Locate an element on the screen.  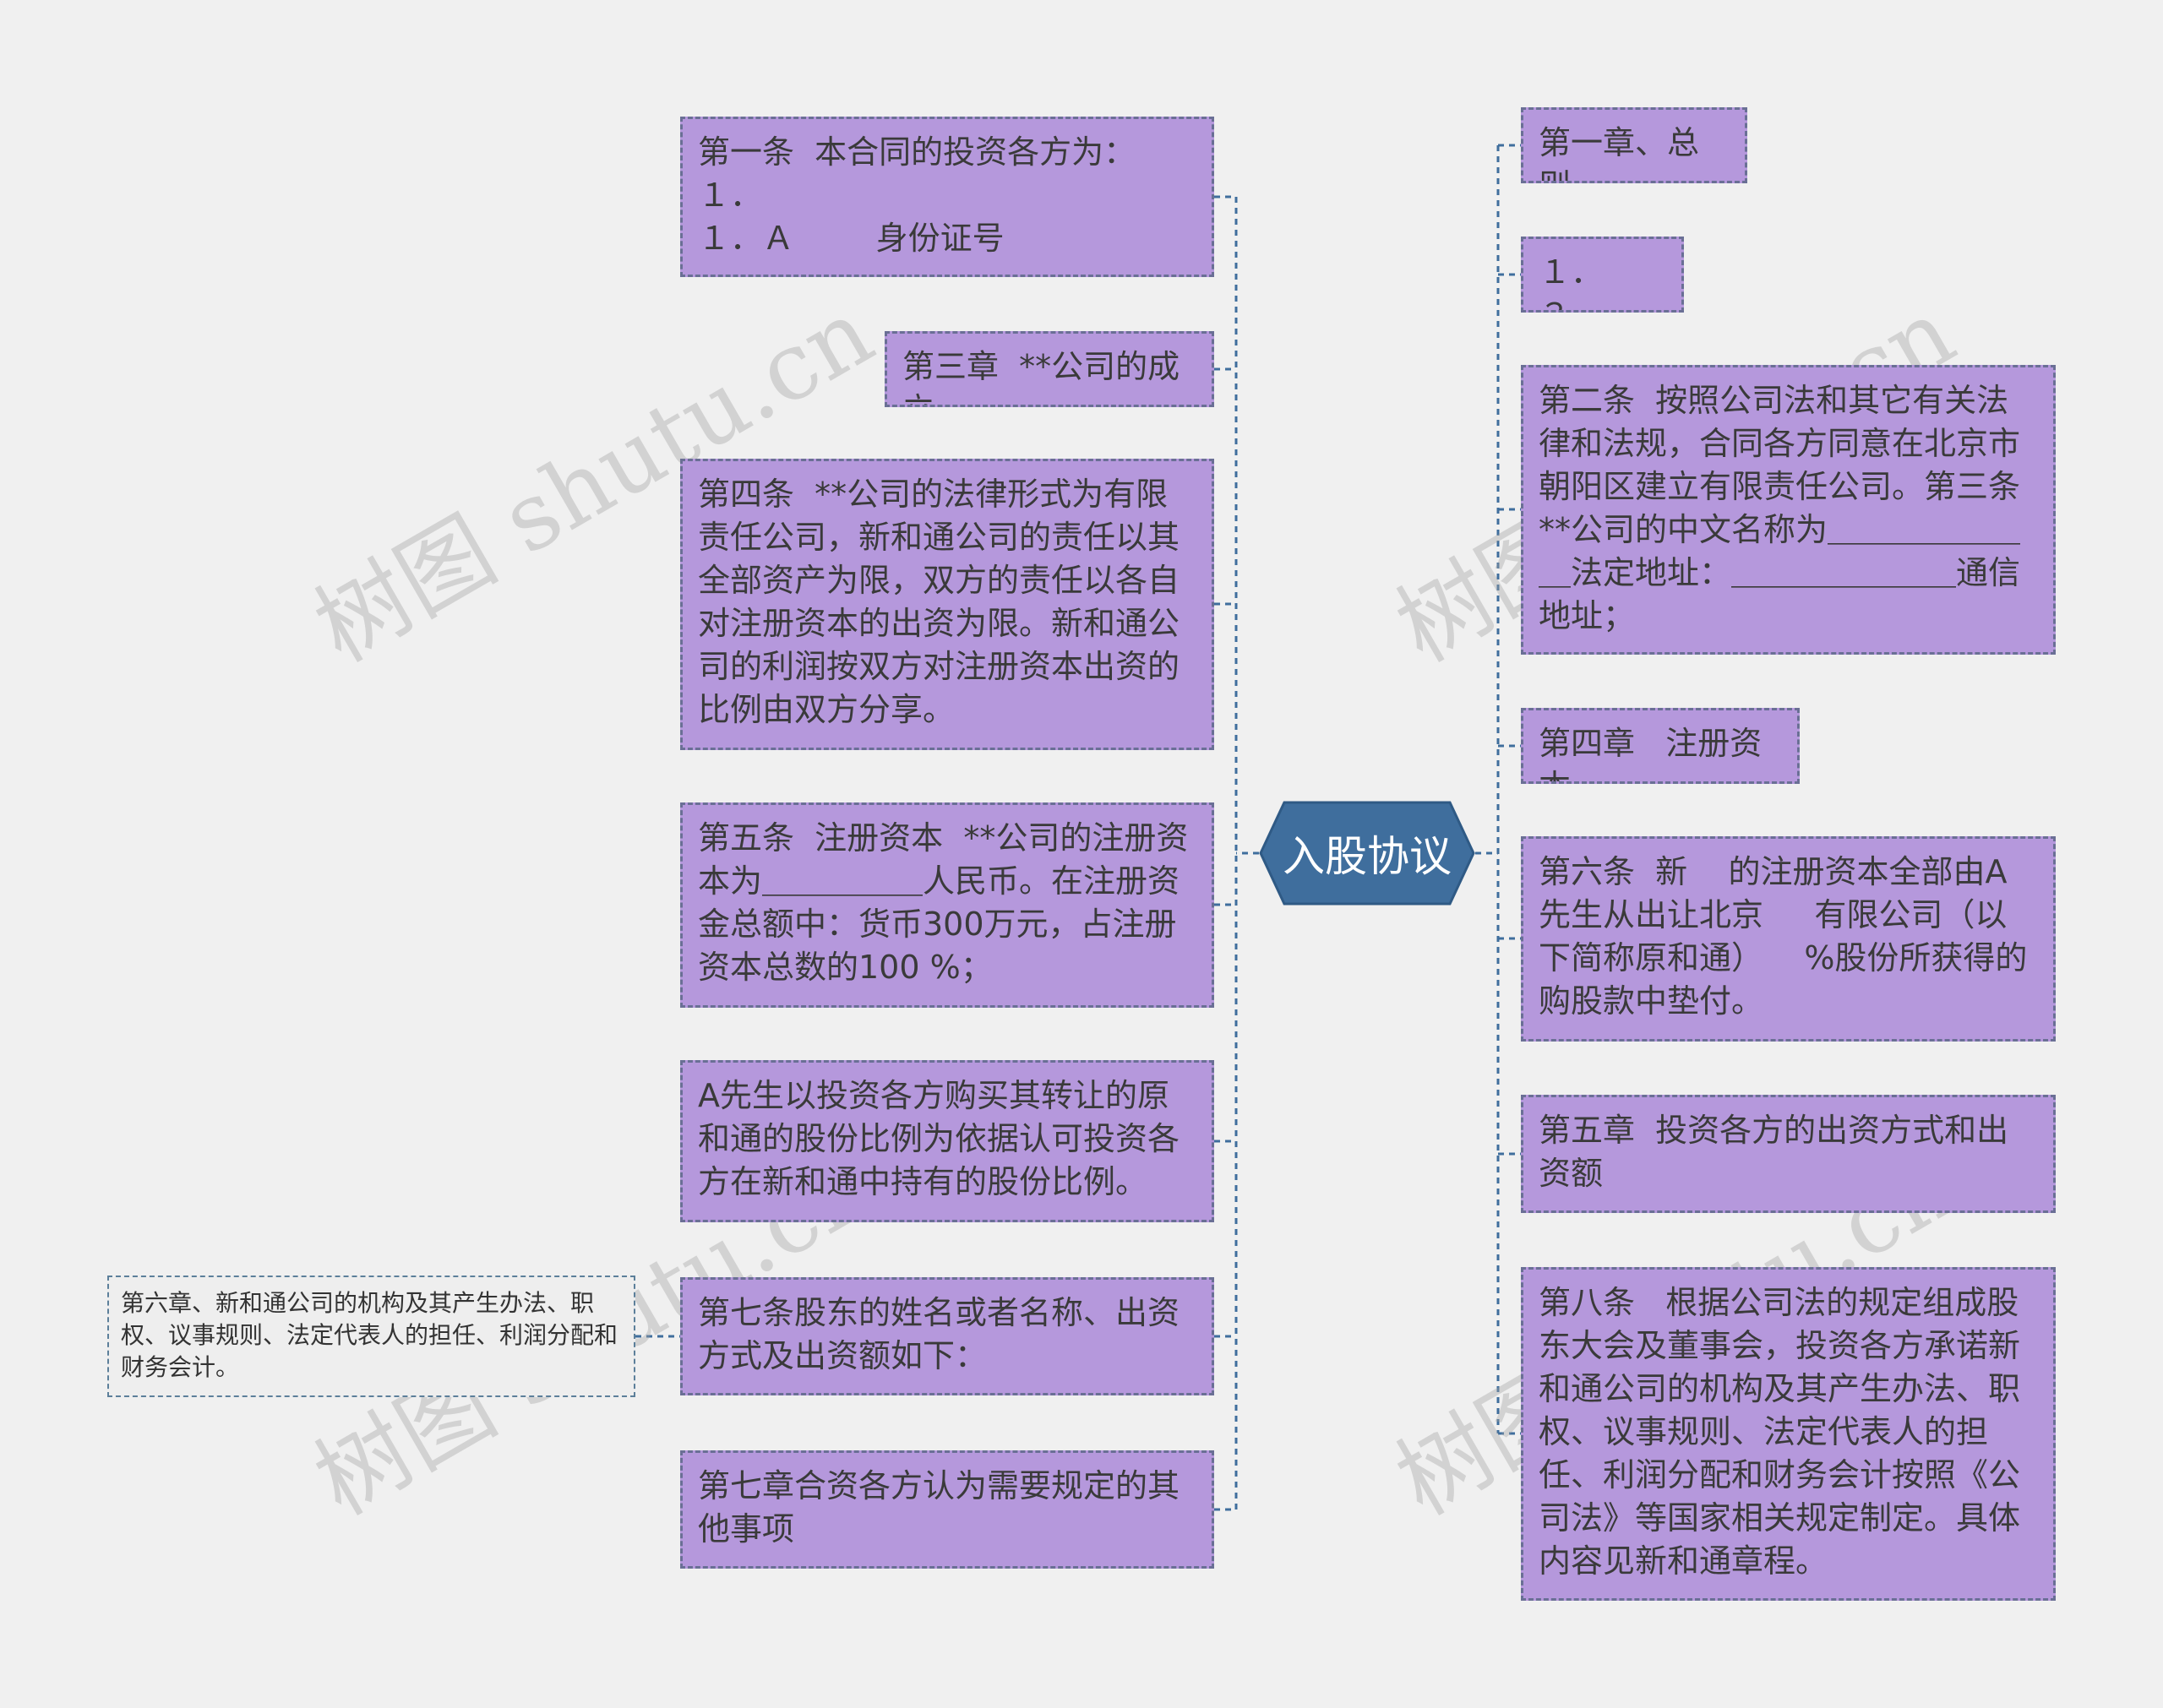
left-node-chapter-7: 第七章合资各方认为需要规定的其他事项 is located at coordinates (947, 1510).